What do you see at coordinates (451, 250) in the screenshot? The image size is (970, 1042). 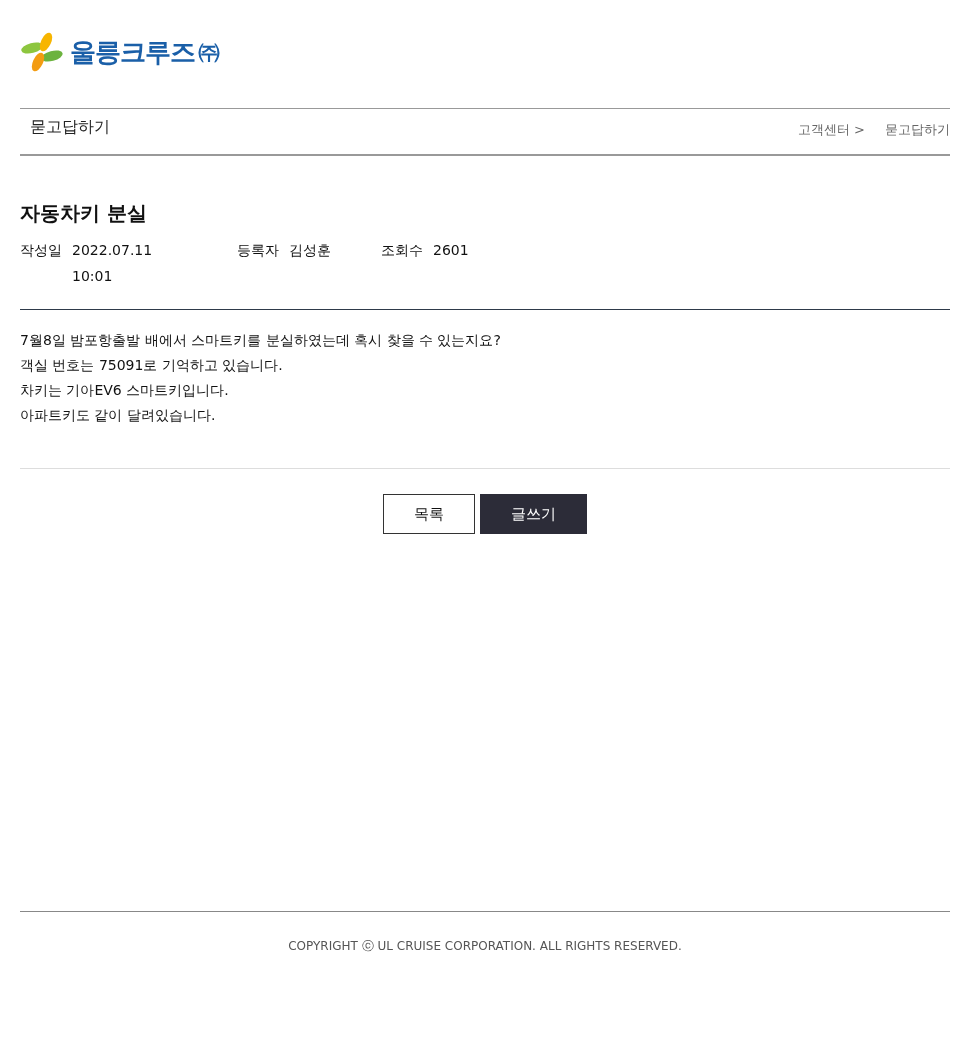 I see `meta-value: 2601` at bounding box center [451, 250].